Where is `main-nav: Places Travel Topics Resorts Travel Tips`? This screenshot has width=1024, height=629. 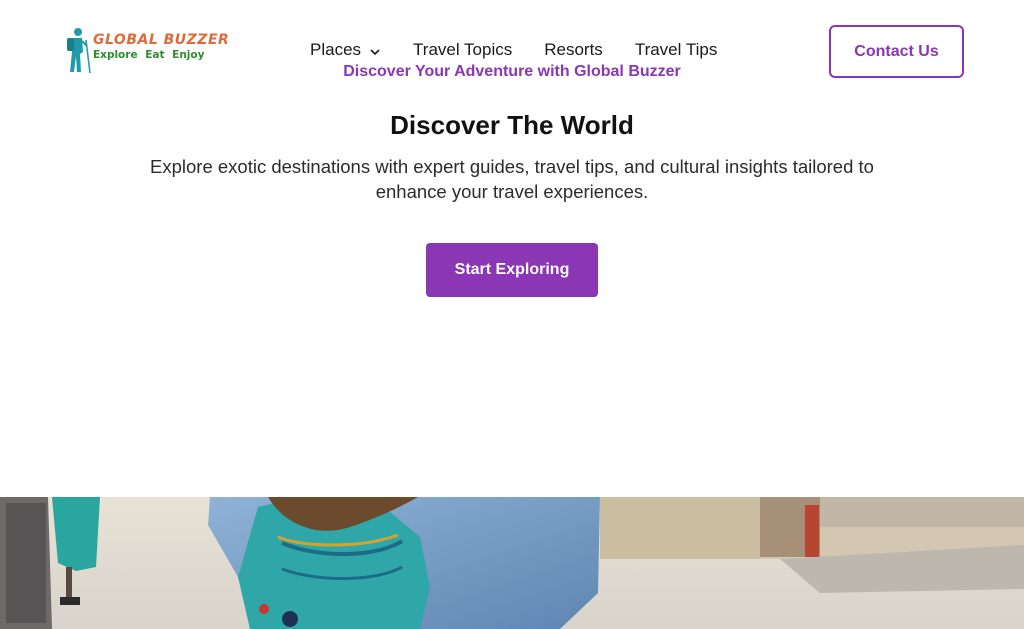
main-nav: Places Travel Topics Resorts Travel Tips is located at coordinates (513, 50).